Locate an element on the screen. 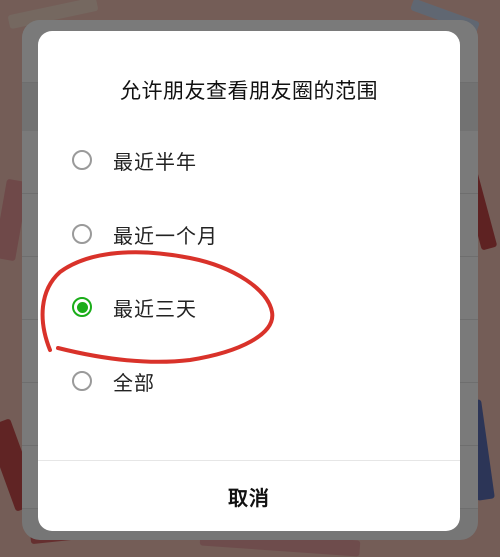  option-three-days: 最近三天 is located at coordinates (134, 307).